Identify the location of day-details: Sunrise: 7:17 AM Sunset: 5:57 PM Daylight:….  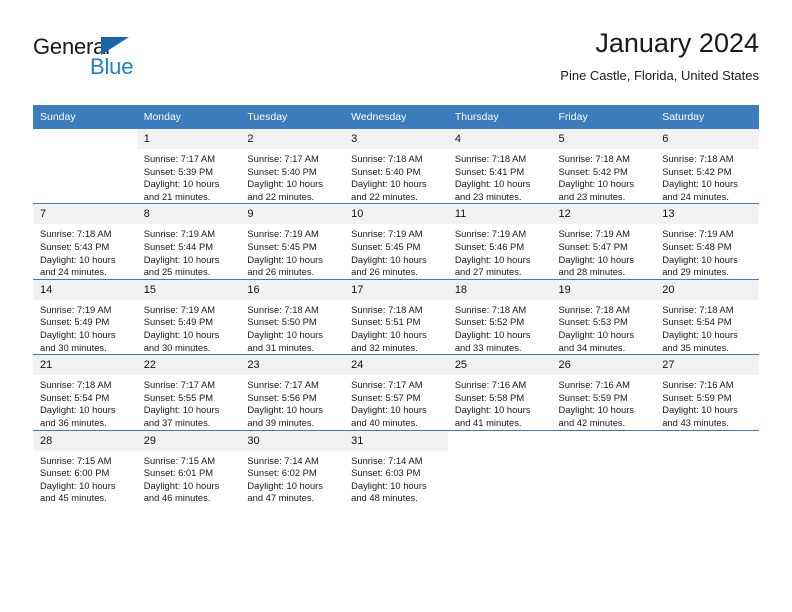
(396, 402).